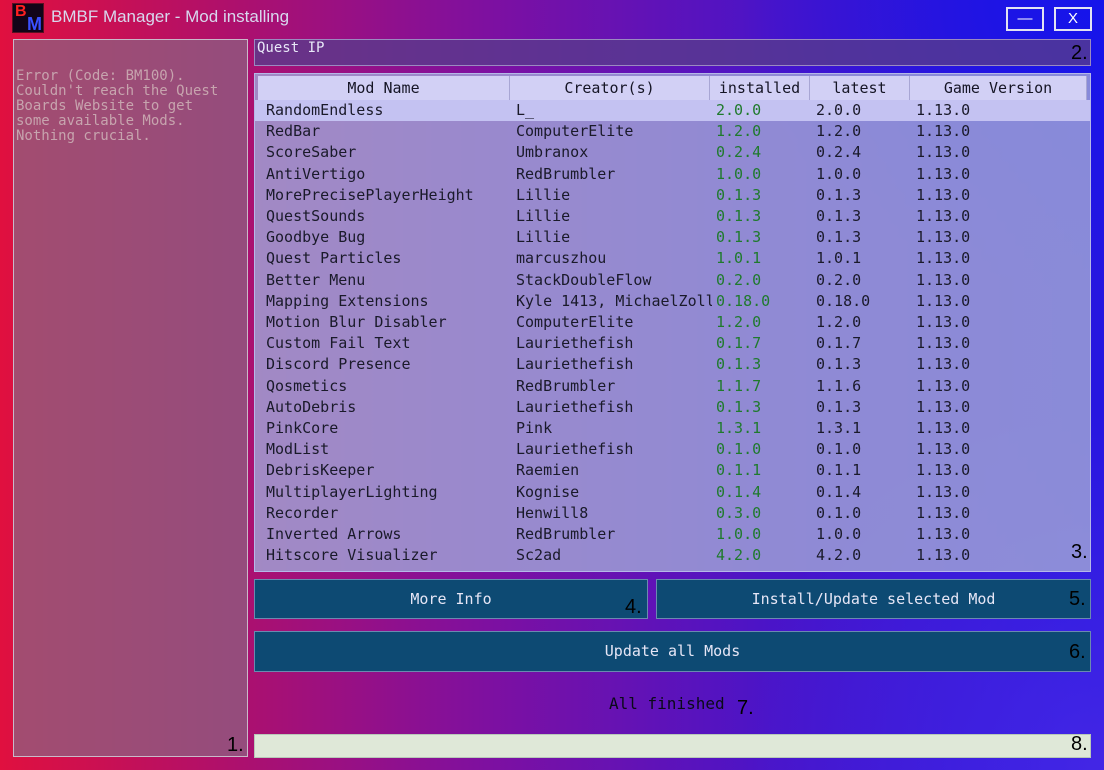 Image resolution: width=1104 pixels, height=770 pixels. What do you see at coordinates (610, 88) in the screenshot?
I see `column-header-creators: Creator(s)` at bounding box center [610, 88].